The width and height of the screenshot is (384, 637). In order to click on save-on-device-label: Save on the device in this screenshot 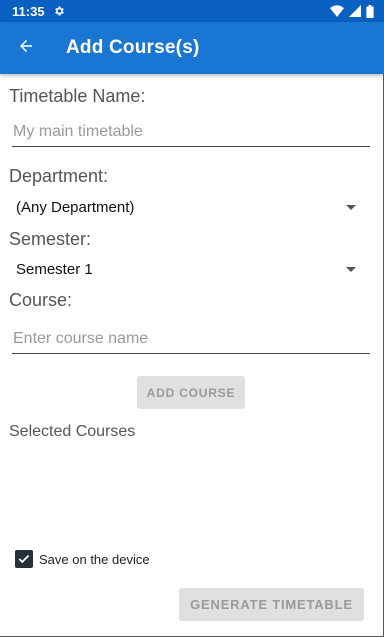, I will do `click(94, 559)`.